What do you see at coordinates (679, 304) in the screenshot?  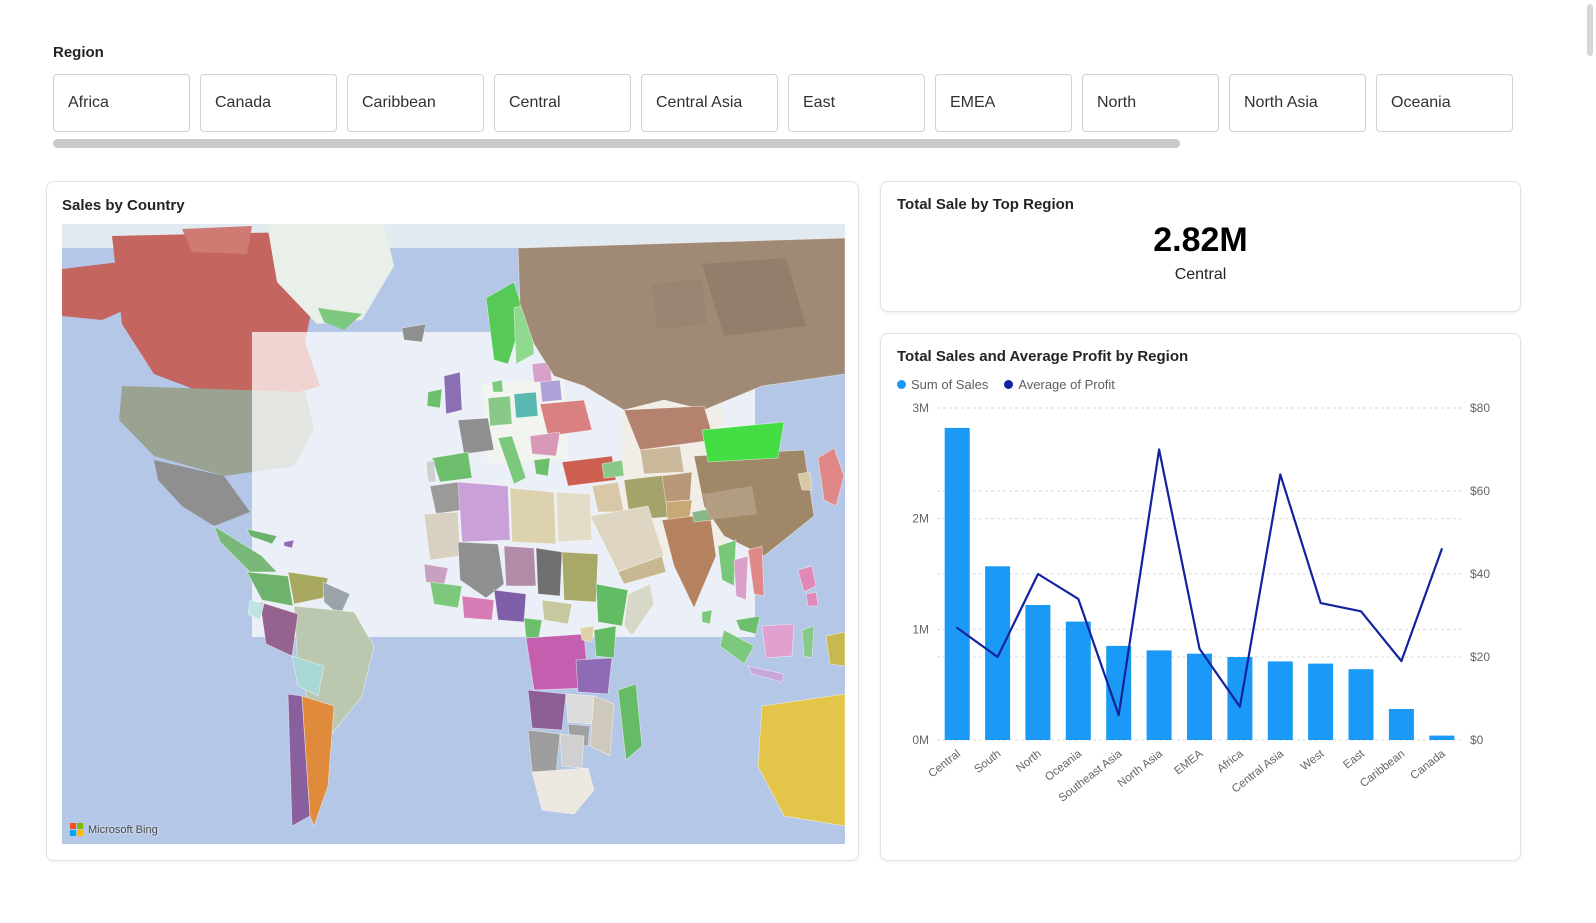 I see `map-ural-patch` at bounding box center [679, 304].